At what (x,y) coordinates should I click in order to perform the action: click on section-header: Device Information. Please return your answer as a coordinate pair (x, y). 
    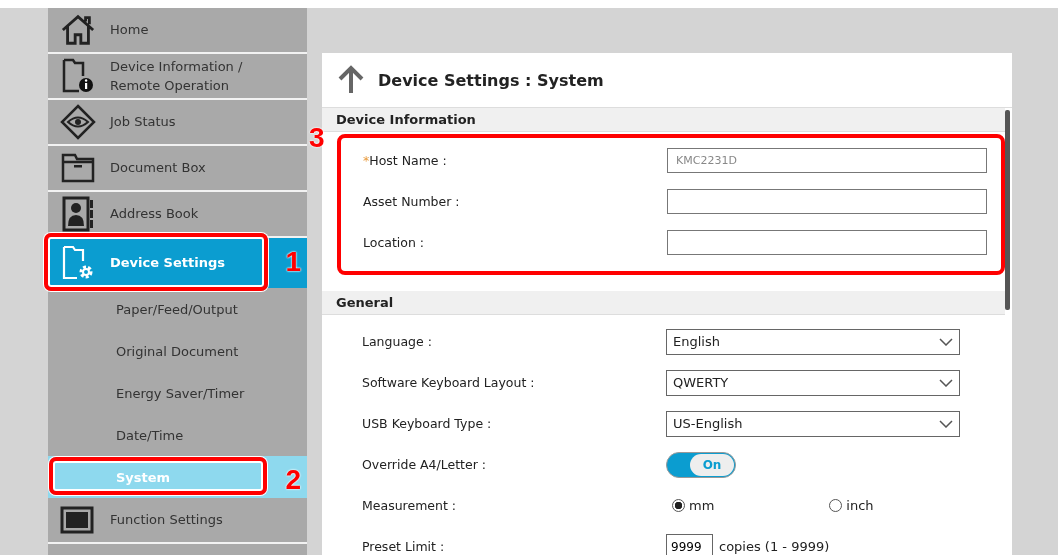
    Looking at the image, I should click on (663, 120).